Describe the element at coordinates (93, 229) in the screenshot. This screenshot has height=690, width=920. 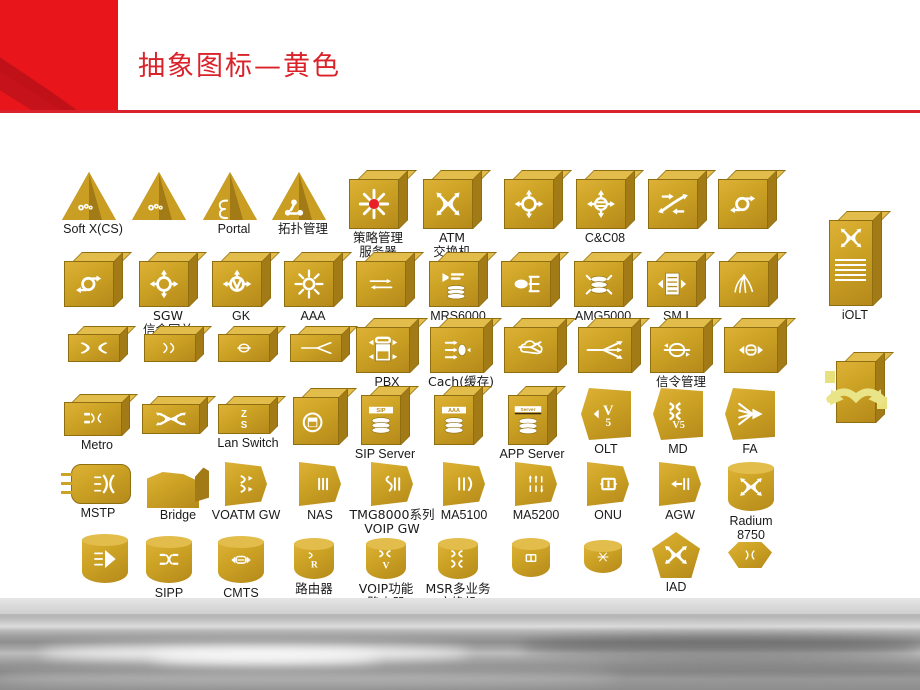
I see `softx-2-label: Soft X(CS)` at that location.